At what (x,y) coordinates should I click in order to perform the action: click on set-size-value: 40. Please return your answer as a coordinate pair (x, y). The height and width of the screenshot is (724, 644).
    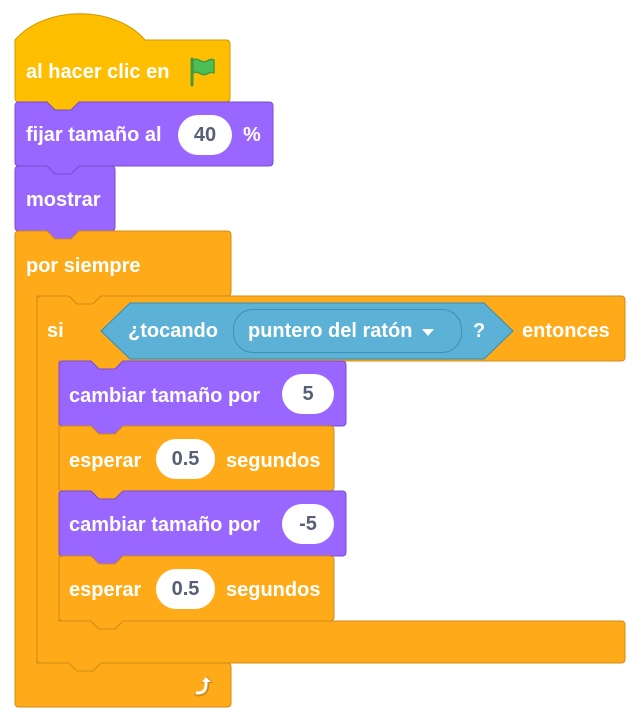
    Looking at the image, I should click on (205, 135).